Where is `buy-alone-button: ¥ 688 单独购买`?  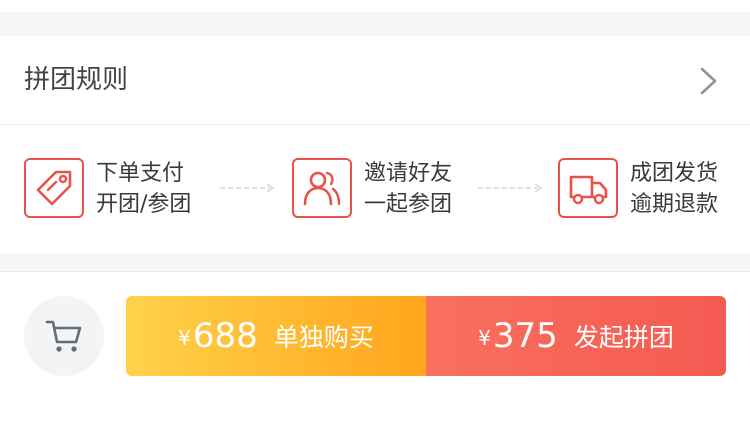 buy-alone-button: ¥ 688 单独购买 is located at coordinates (276, 336).